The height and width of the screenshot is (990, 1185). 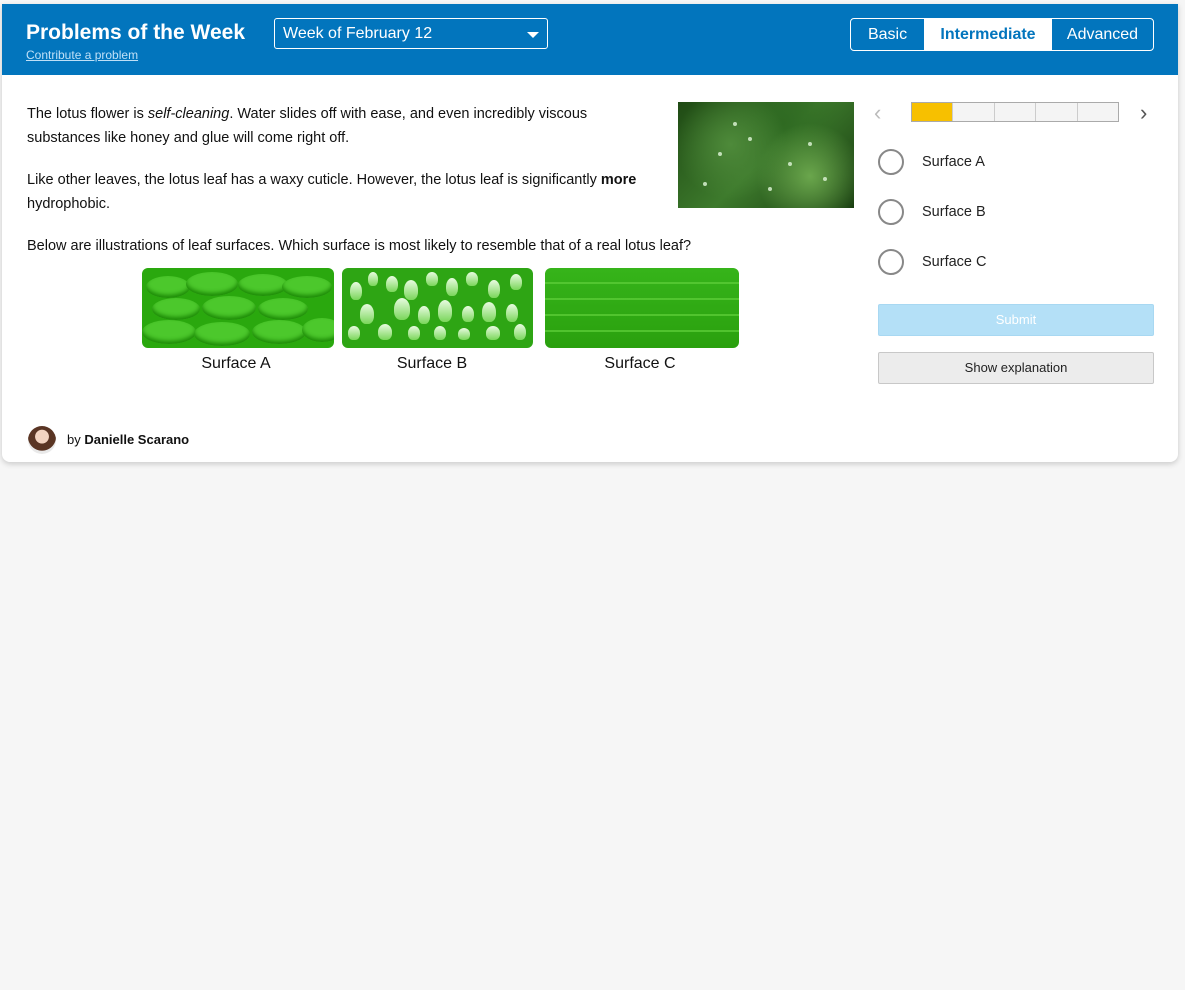 What do you see at coordinates (76, 439) in the screenshot?
I see `byline-prefix: by` at bounding box center [76, 439].